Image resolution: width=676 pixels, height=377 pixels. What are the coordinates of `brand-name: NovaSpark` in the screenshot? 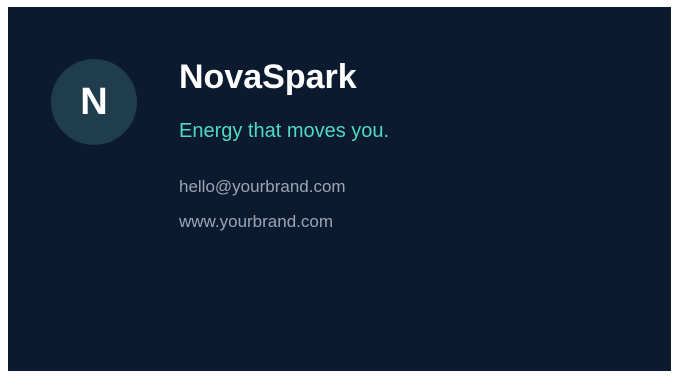 It's located at (268, 77).